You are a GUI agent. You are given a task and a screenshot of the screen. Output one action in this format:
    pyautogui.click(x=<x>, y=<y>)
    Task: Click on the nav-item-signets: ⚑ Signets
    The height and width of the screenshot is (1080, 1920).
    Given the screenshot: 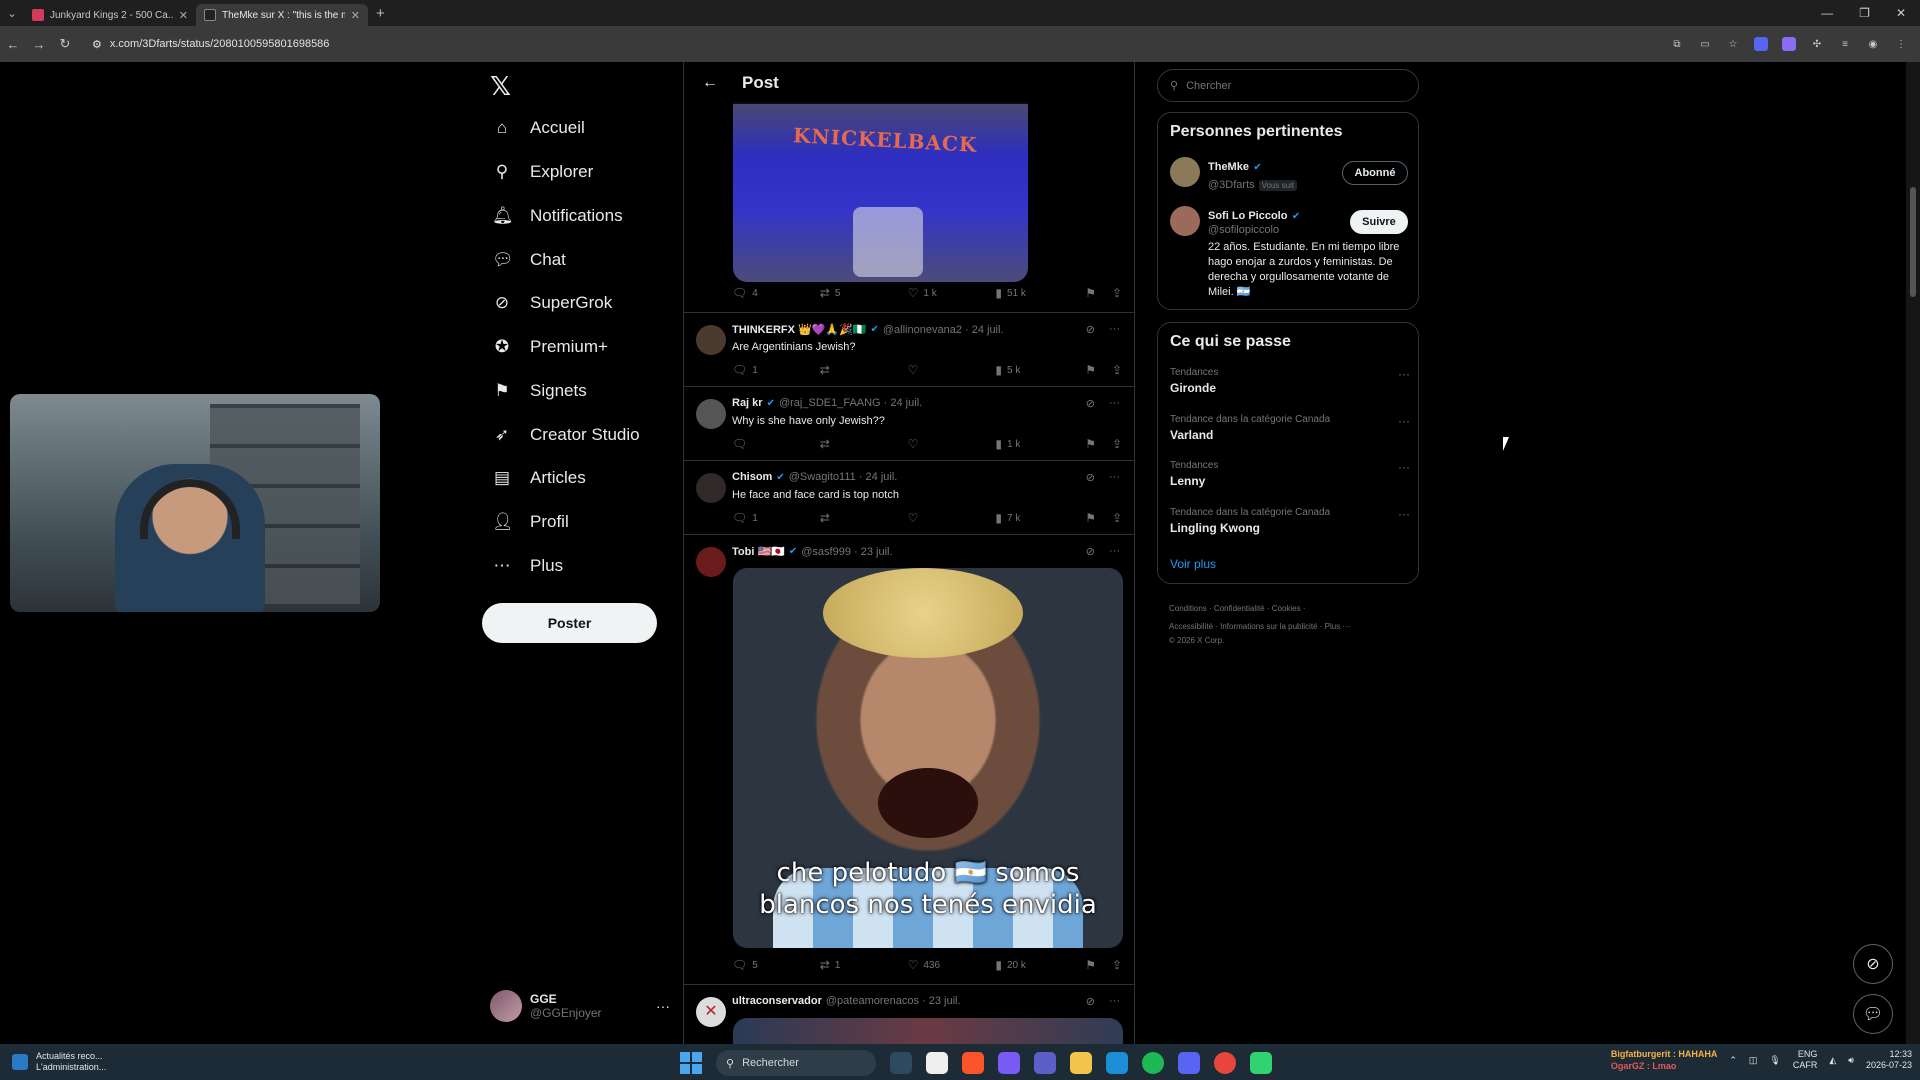 What is the action you would take?
    pyautogui.click(x=539, y=391)
    